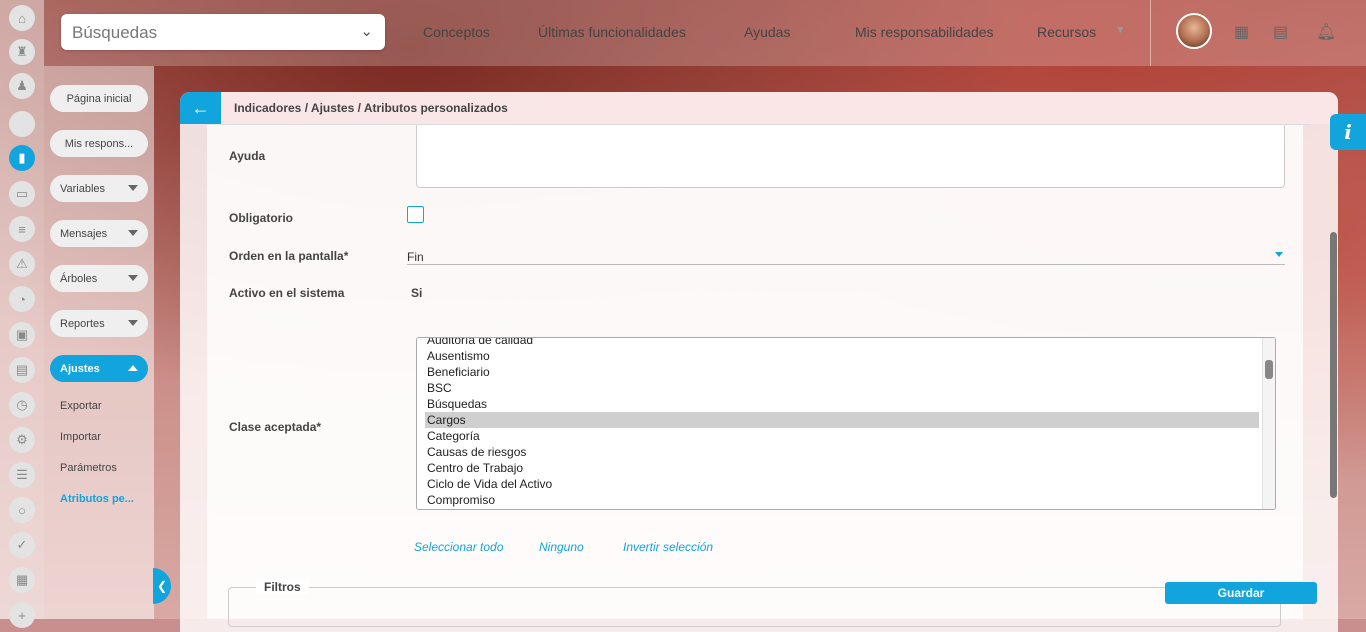 This screenshot has height=632, width=1366. I want to click on sidebar-sub-parametros: Parámetros, so click(88, 468).